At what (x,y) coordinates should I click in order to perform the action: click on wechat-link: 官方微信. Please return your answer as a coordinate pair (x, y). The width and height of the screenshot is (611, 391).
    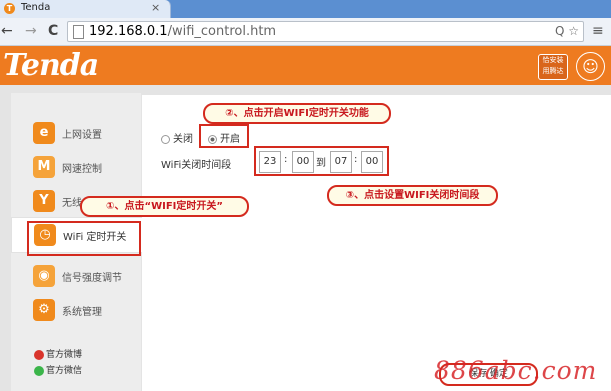
    Looking at the image, I should click on (58, 369).